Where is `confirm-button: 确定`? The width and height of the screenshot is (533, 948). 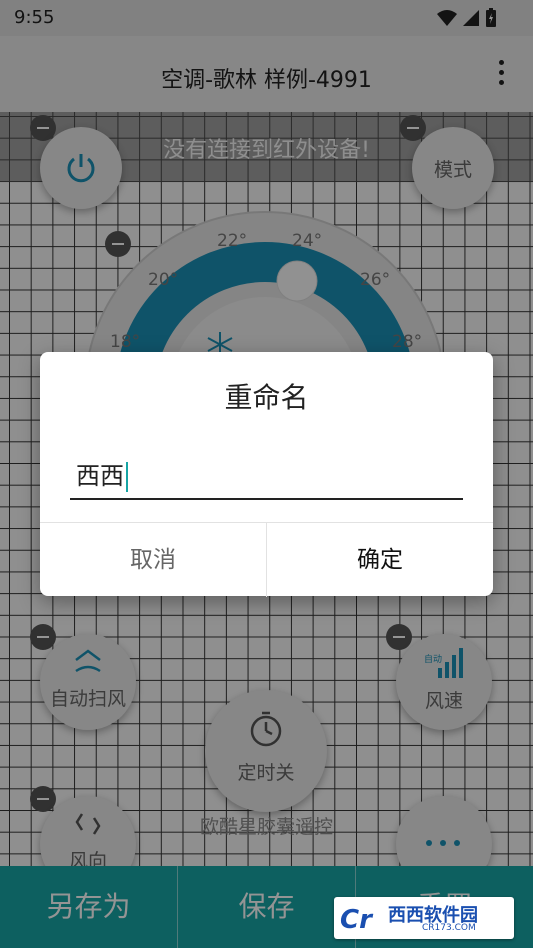
confirm-button: 确定 is located at coordinates (380, 560).